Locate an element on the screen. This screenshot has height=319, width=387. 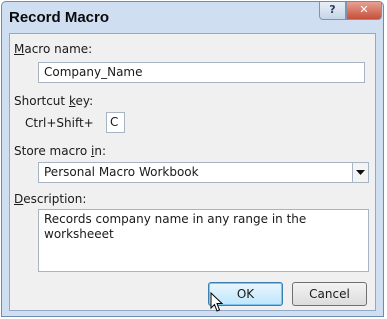
shortcut-prefix-label: Ctrl+Shift+ is located at coordinates (59, 123).